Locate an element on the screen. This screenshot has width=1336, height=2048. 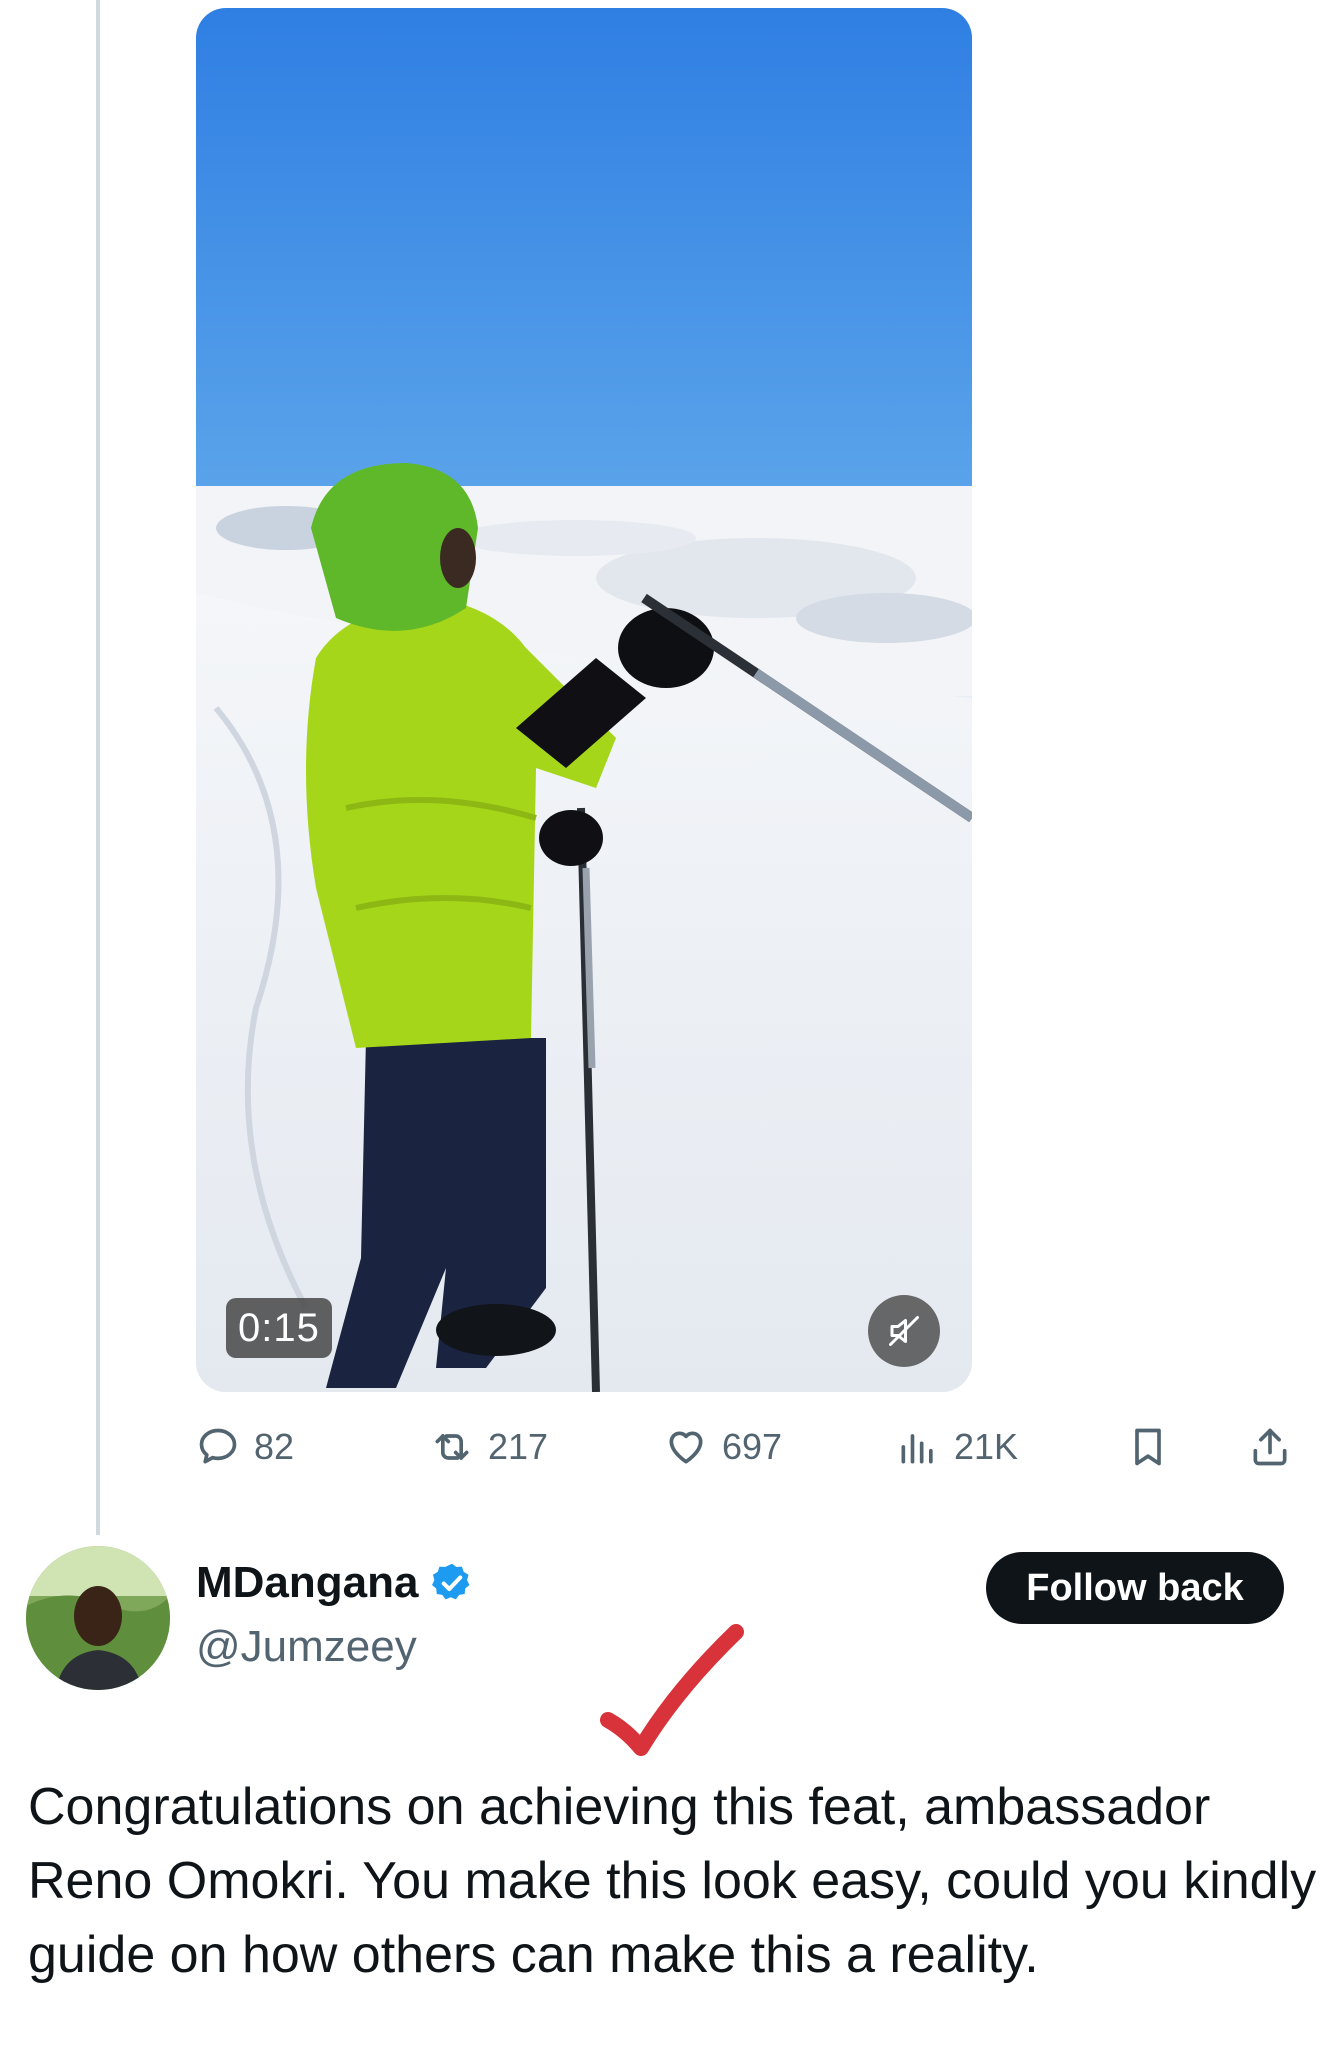
author-handle: @Jumzeey is located at coordinates (306, 1647).